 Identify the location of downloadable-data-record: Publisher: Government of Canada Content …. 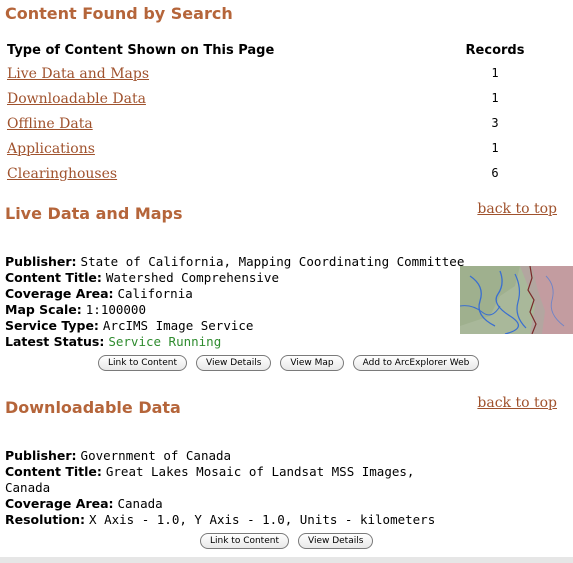
(220, 488).